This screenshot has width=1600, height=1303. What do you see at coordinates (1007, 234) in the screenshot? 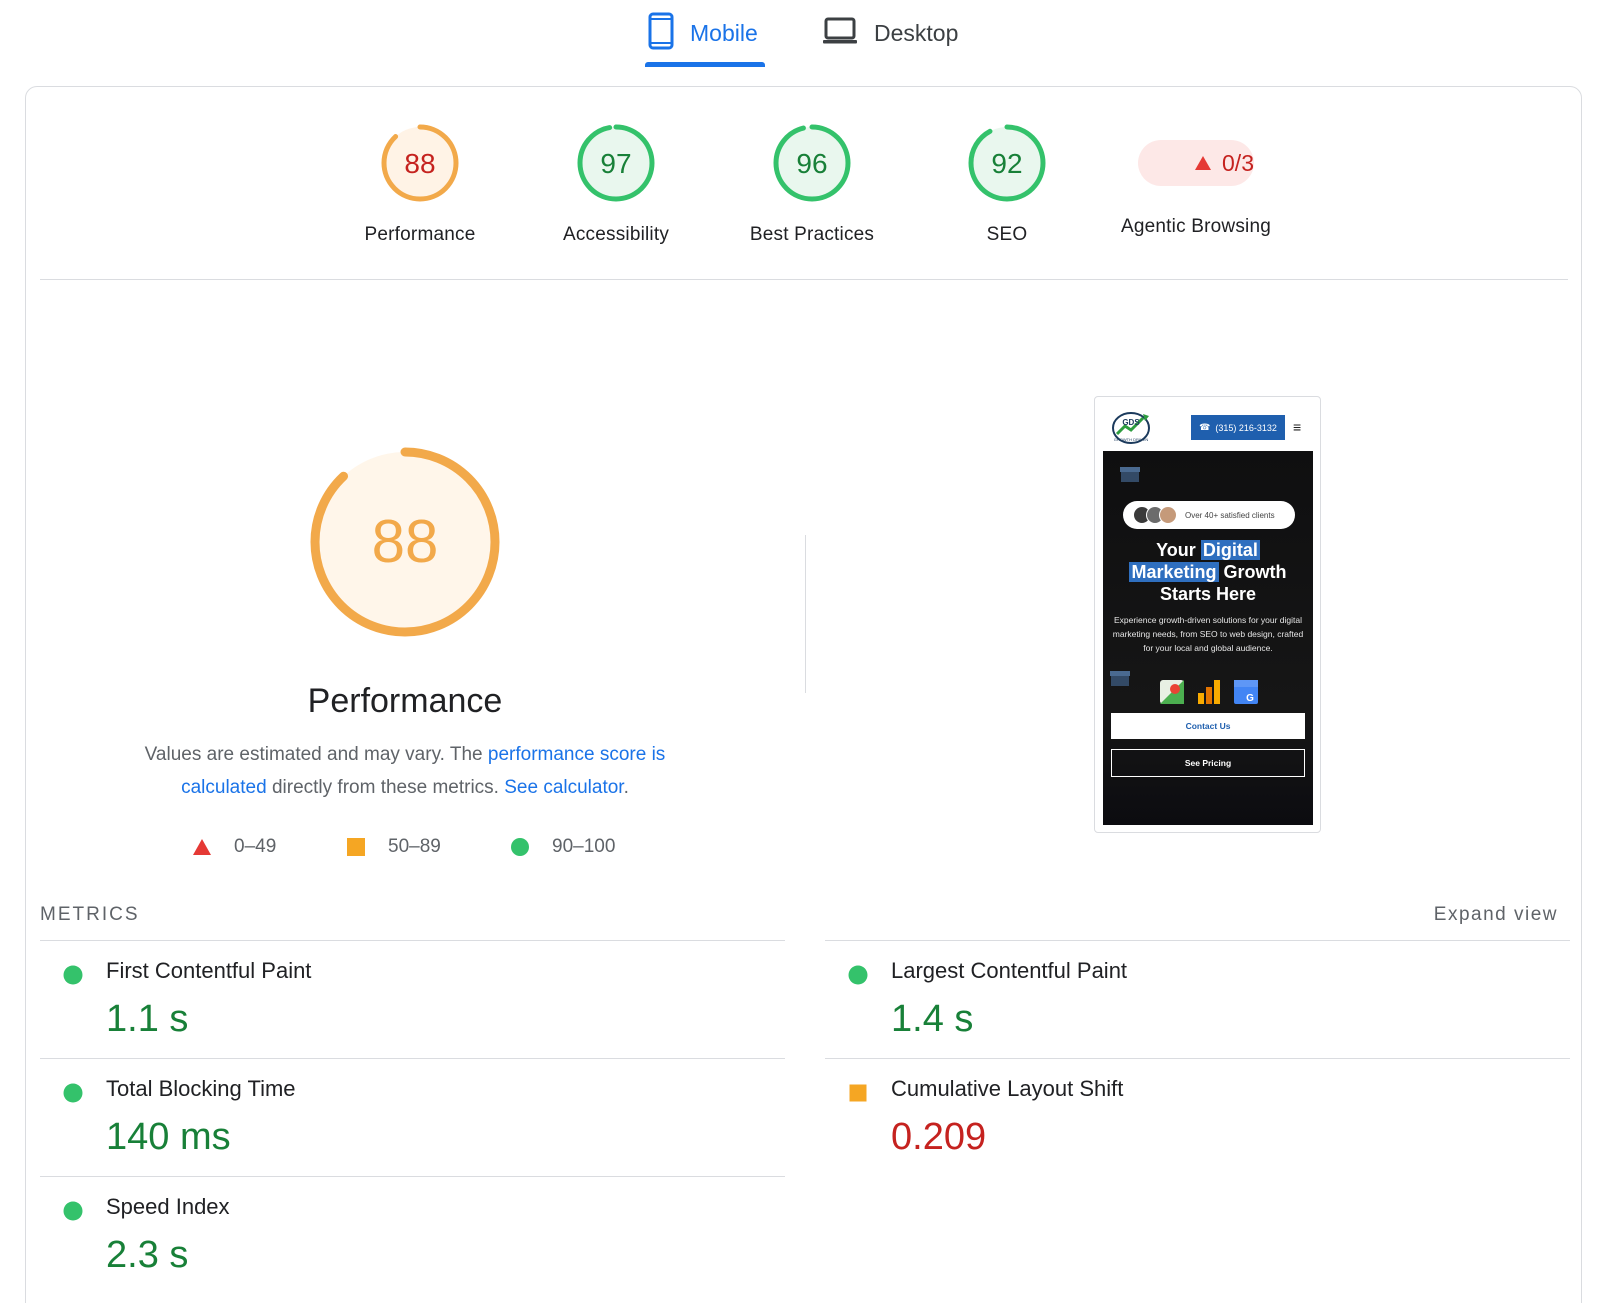
I see `gauge-seo-label: SEO` at bounding box center [1007, 234].